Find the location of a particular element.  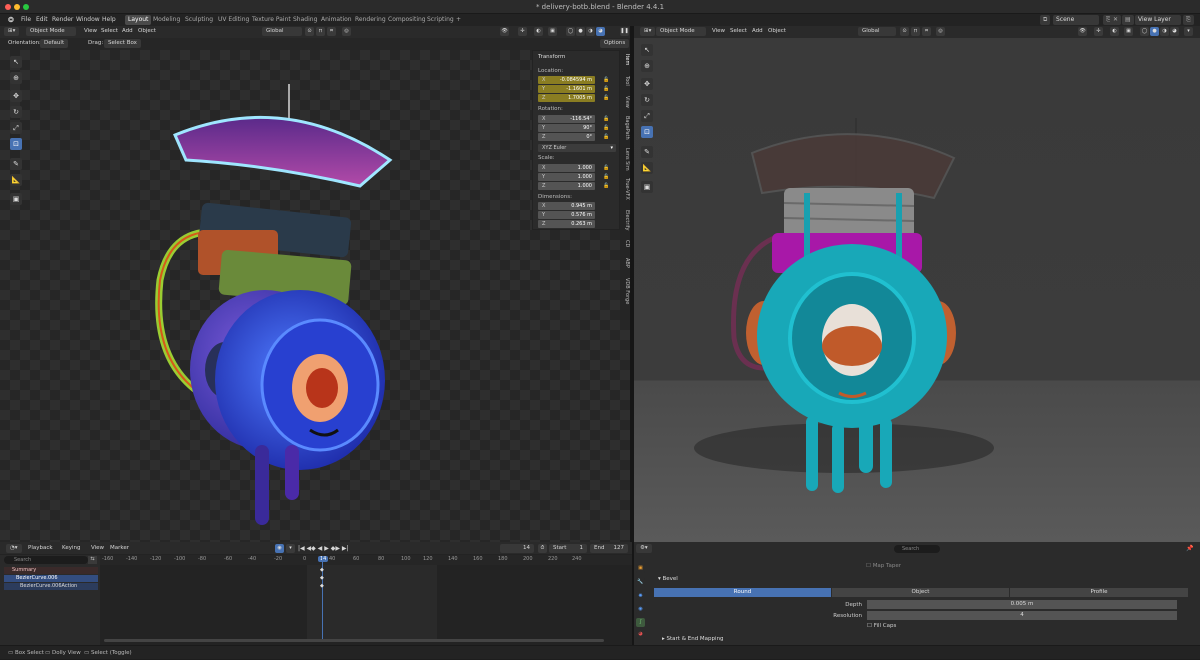

editor-type-icon: ⚙▾ is located at coordinates (644, 548).